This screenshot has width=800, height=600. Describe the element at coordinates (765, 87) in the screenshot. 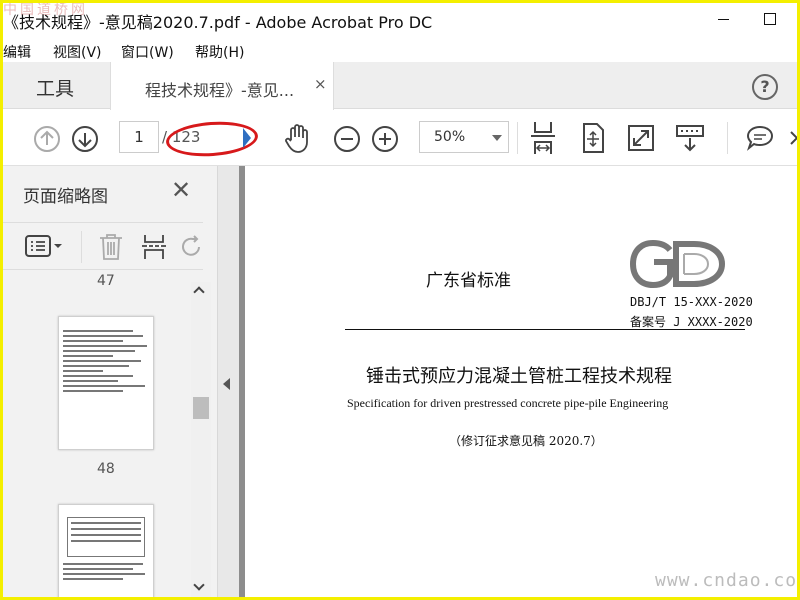

I see `help-icon: ?` at that location.